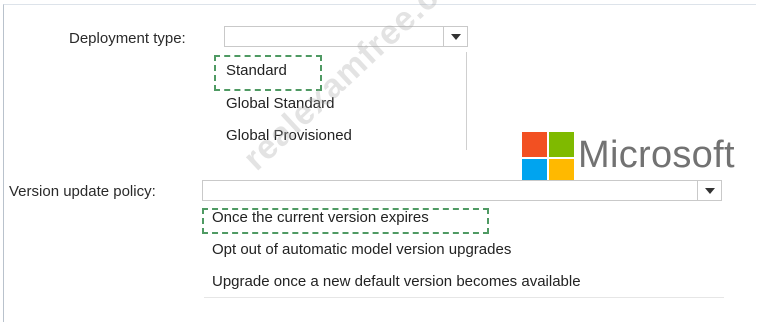 The image size is (762, 327). What do you see at coordinates (82, 191) in the screenshot?
I see `version-update-policy-label: Version update policy:` at bounding box center [82, 191].